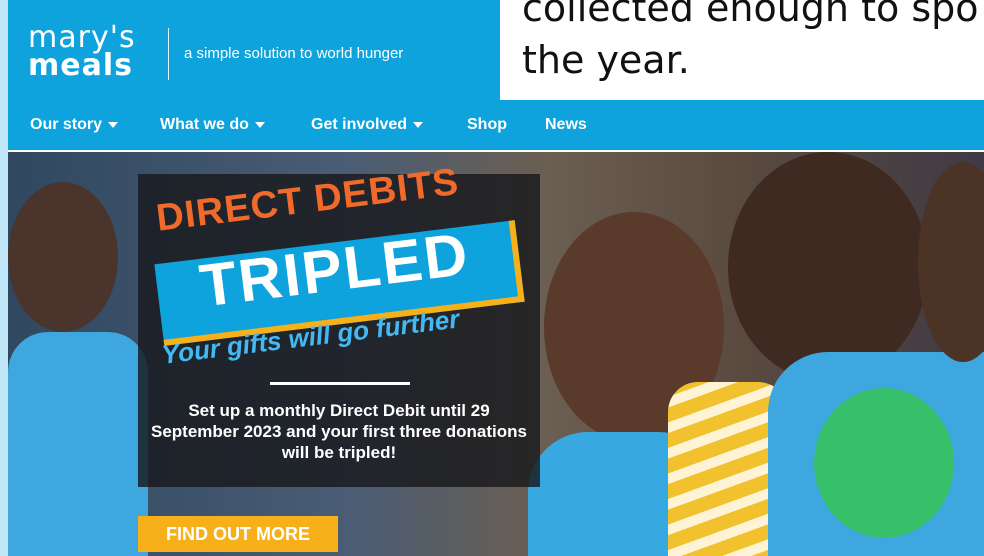 The image size is (984, 556). I want to click on site-tagline: a simple solution to world hunger, so click(294, 53).